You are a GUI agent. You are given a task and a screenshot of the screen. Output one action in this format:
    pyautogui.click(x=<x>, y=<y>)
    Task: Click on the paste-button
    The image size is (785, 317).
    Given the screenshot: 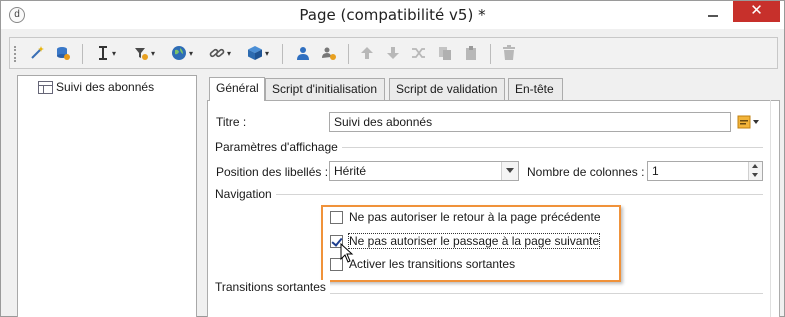 What is the action you would take?
    pyautogui.click(x=471, y=53)
    